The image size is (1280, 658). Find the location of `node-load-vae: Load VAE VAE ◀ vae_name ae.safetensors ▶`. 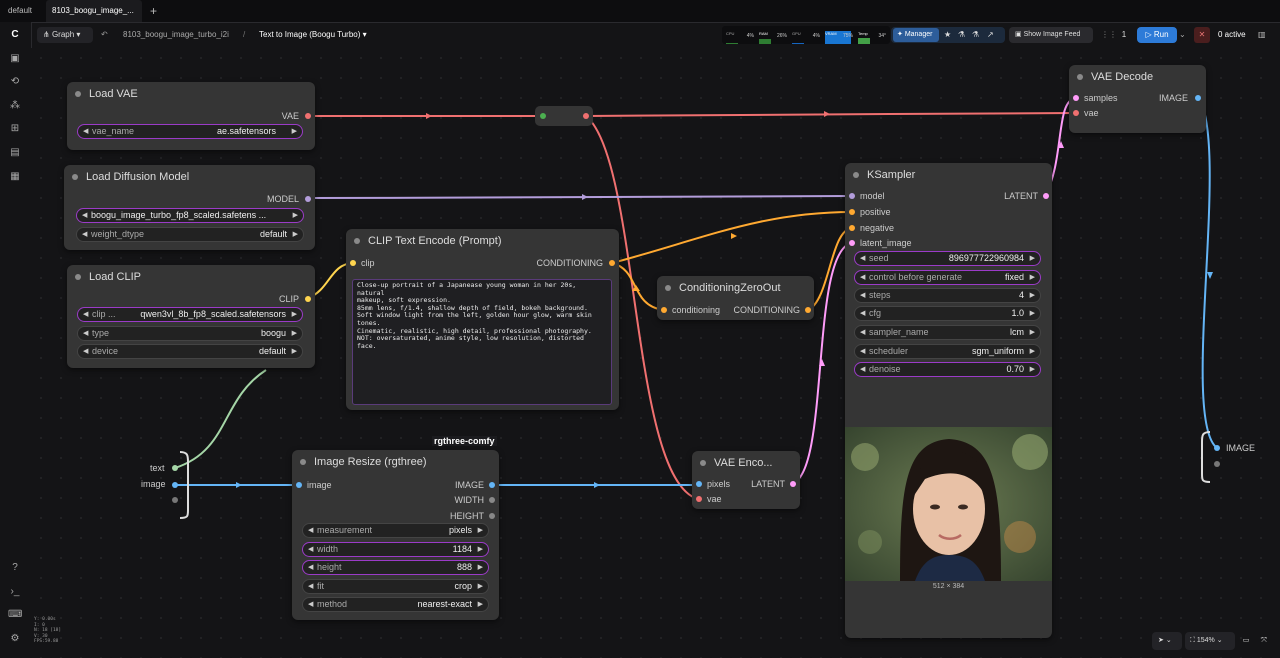

node-load-vae: Load VAE VAE ◀ vae_name ae.safetensors ▶ is located at coordinates (191, 116).